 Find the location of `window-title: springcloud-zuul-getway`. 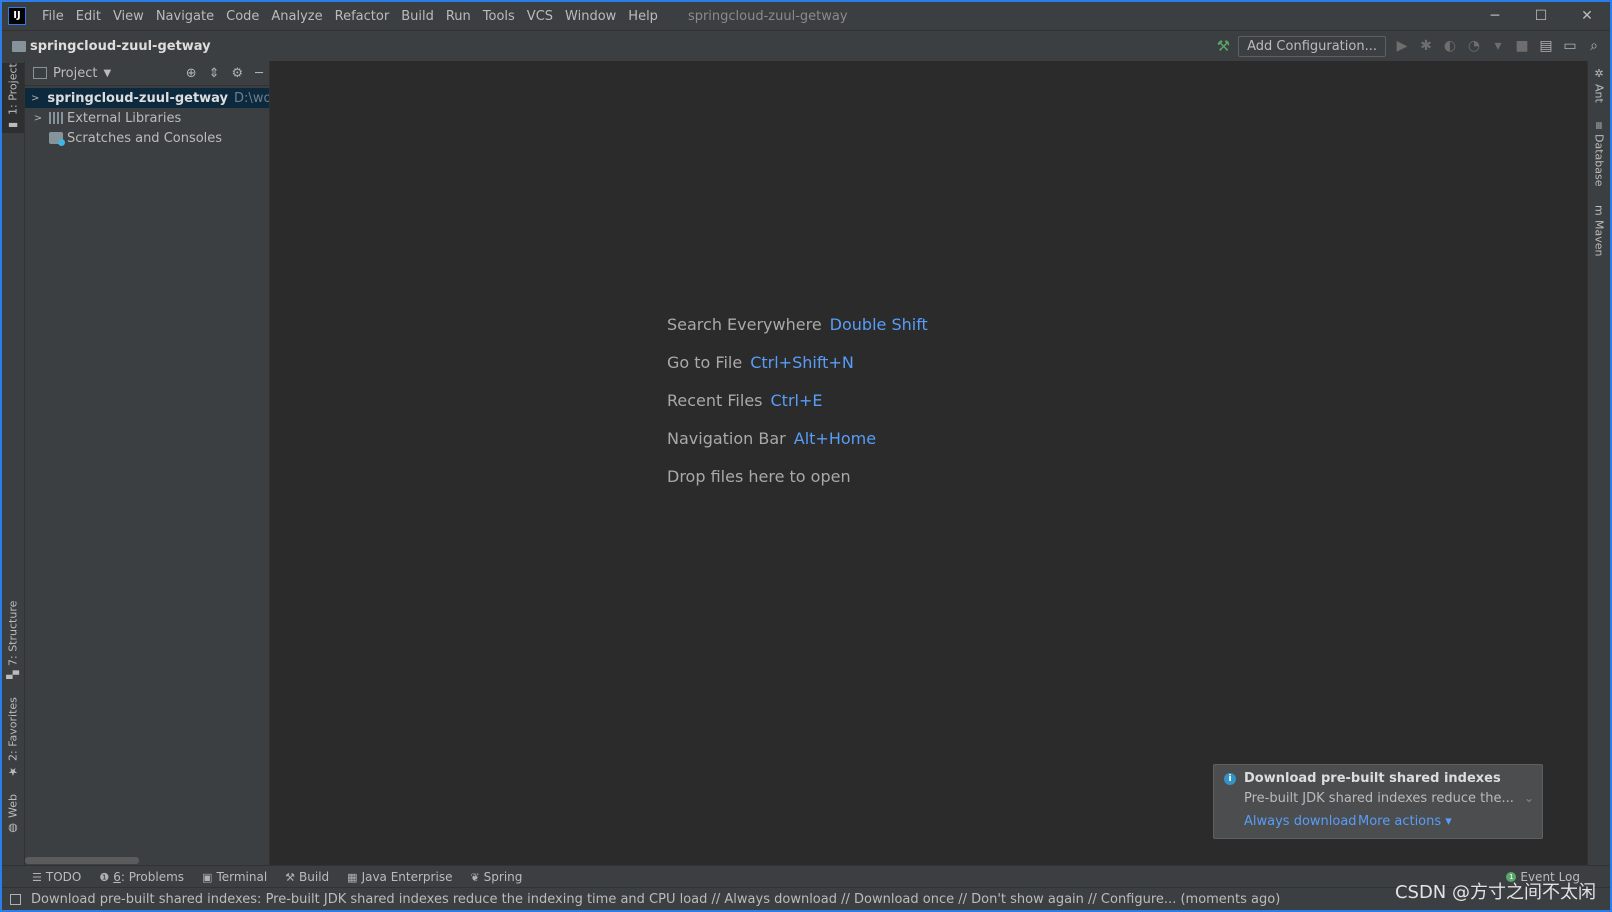

window-title: springcloud-zuul-getway is located at coordinates (767, 16).